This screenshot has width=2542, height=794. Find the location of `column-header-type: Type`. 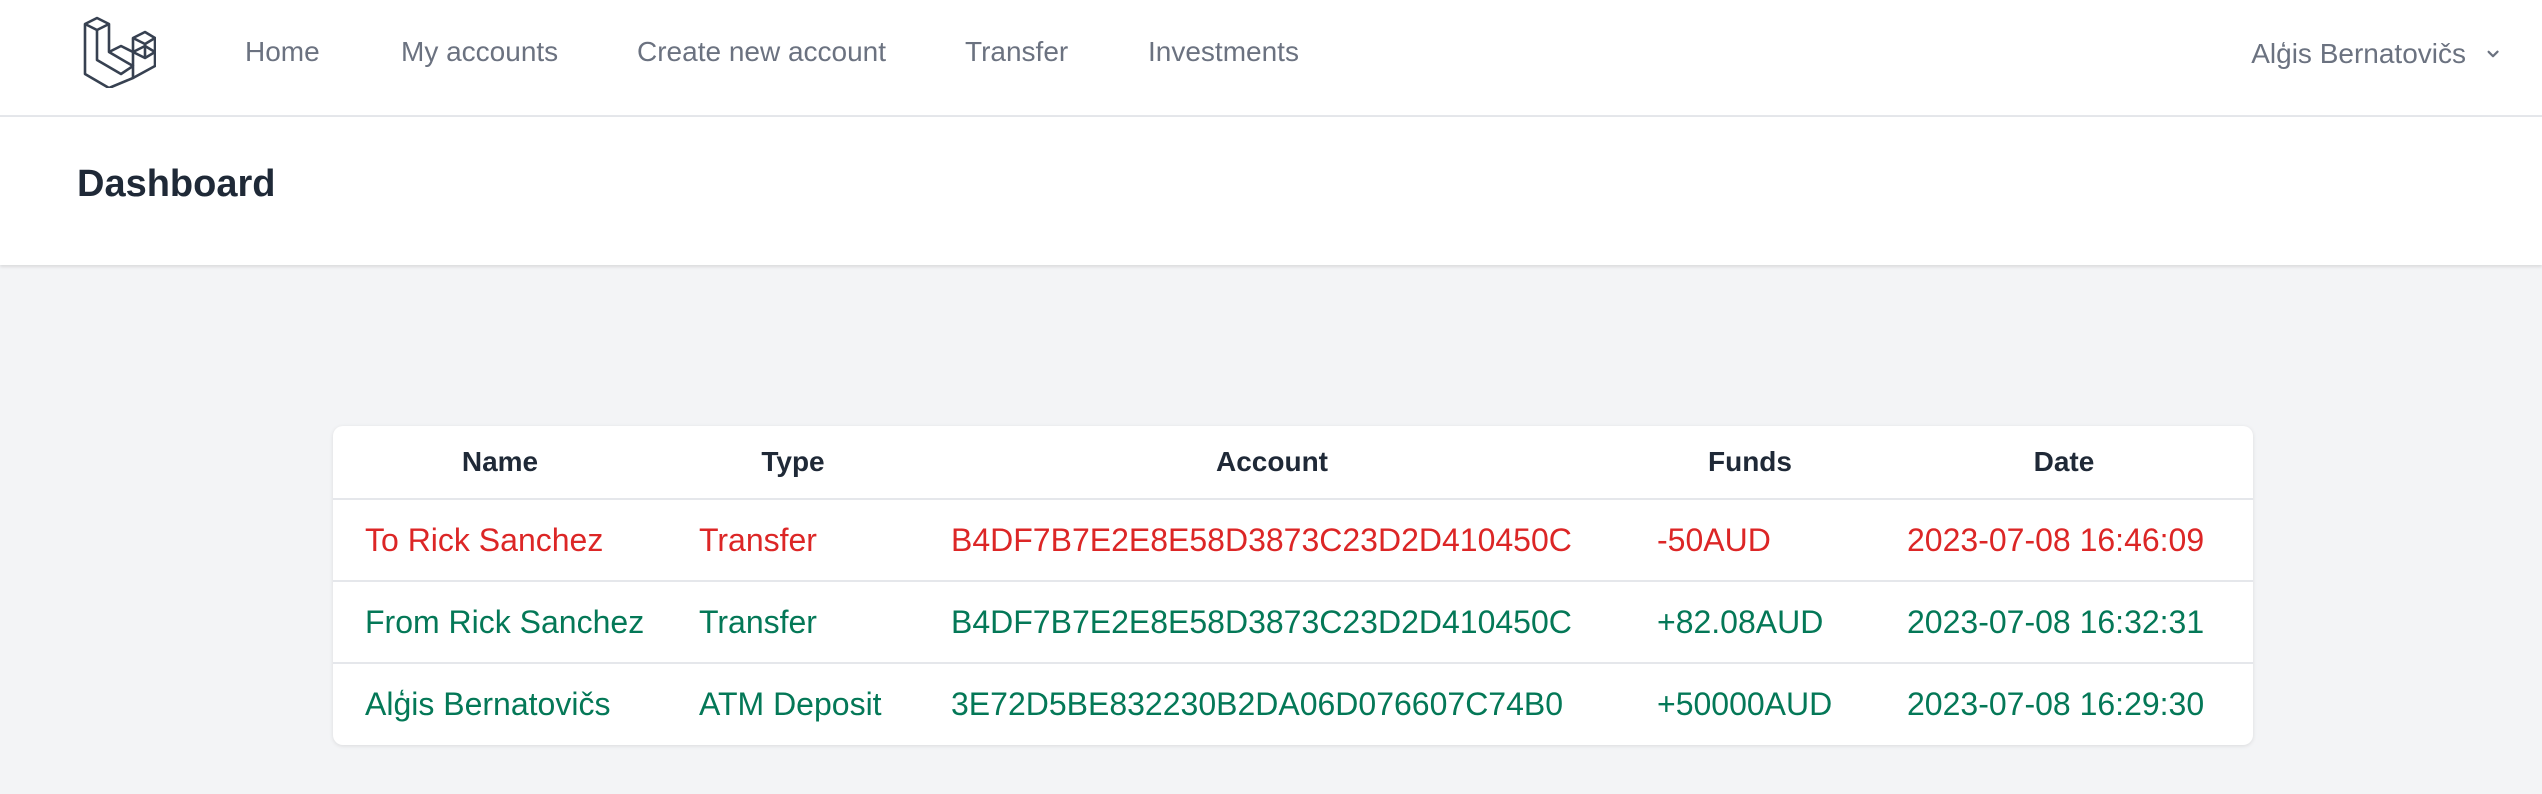

column-header-type: Type is located at coordinates (793, 461).